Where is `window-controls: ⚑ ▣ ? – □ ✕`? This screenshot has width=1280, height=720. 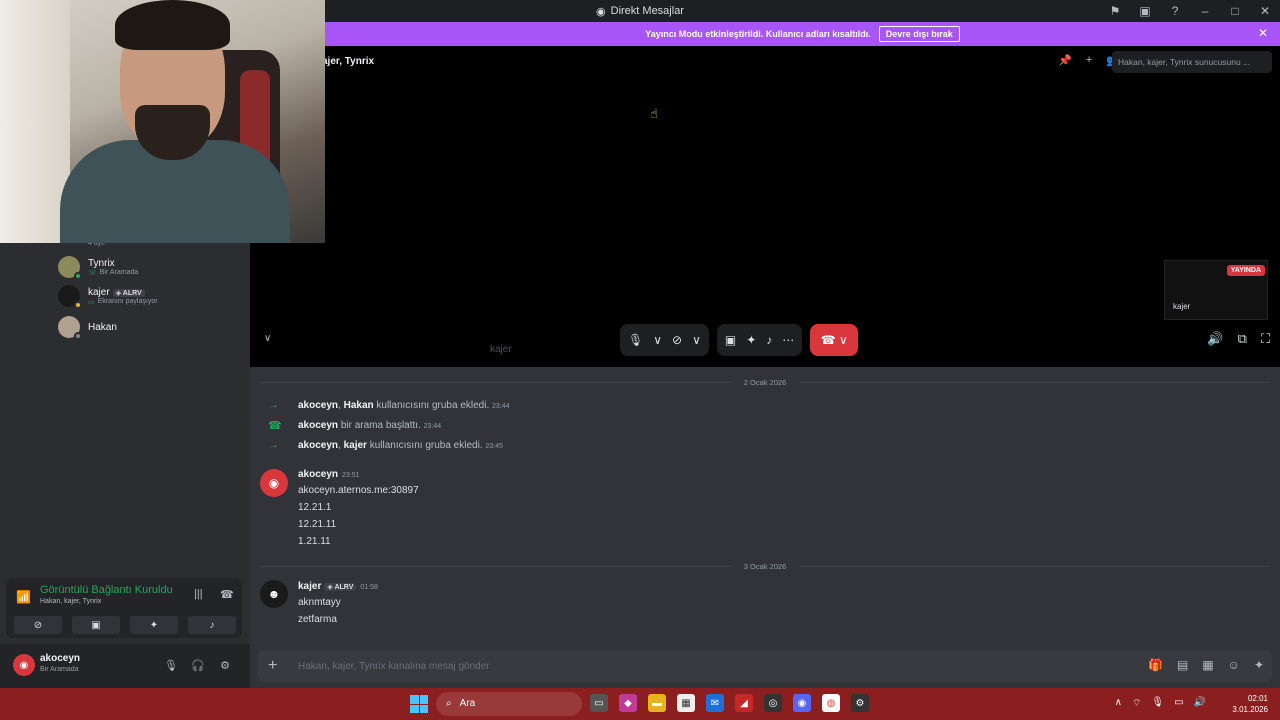 window-controls: ⚑ ▣ ? – □ ✕ is located at coordinates (1190, 11).